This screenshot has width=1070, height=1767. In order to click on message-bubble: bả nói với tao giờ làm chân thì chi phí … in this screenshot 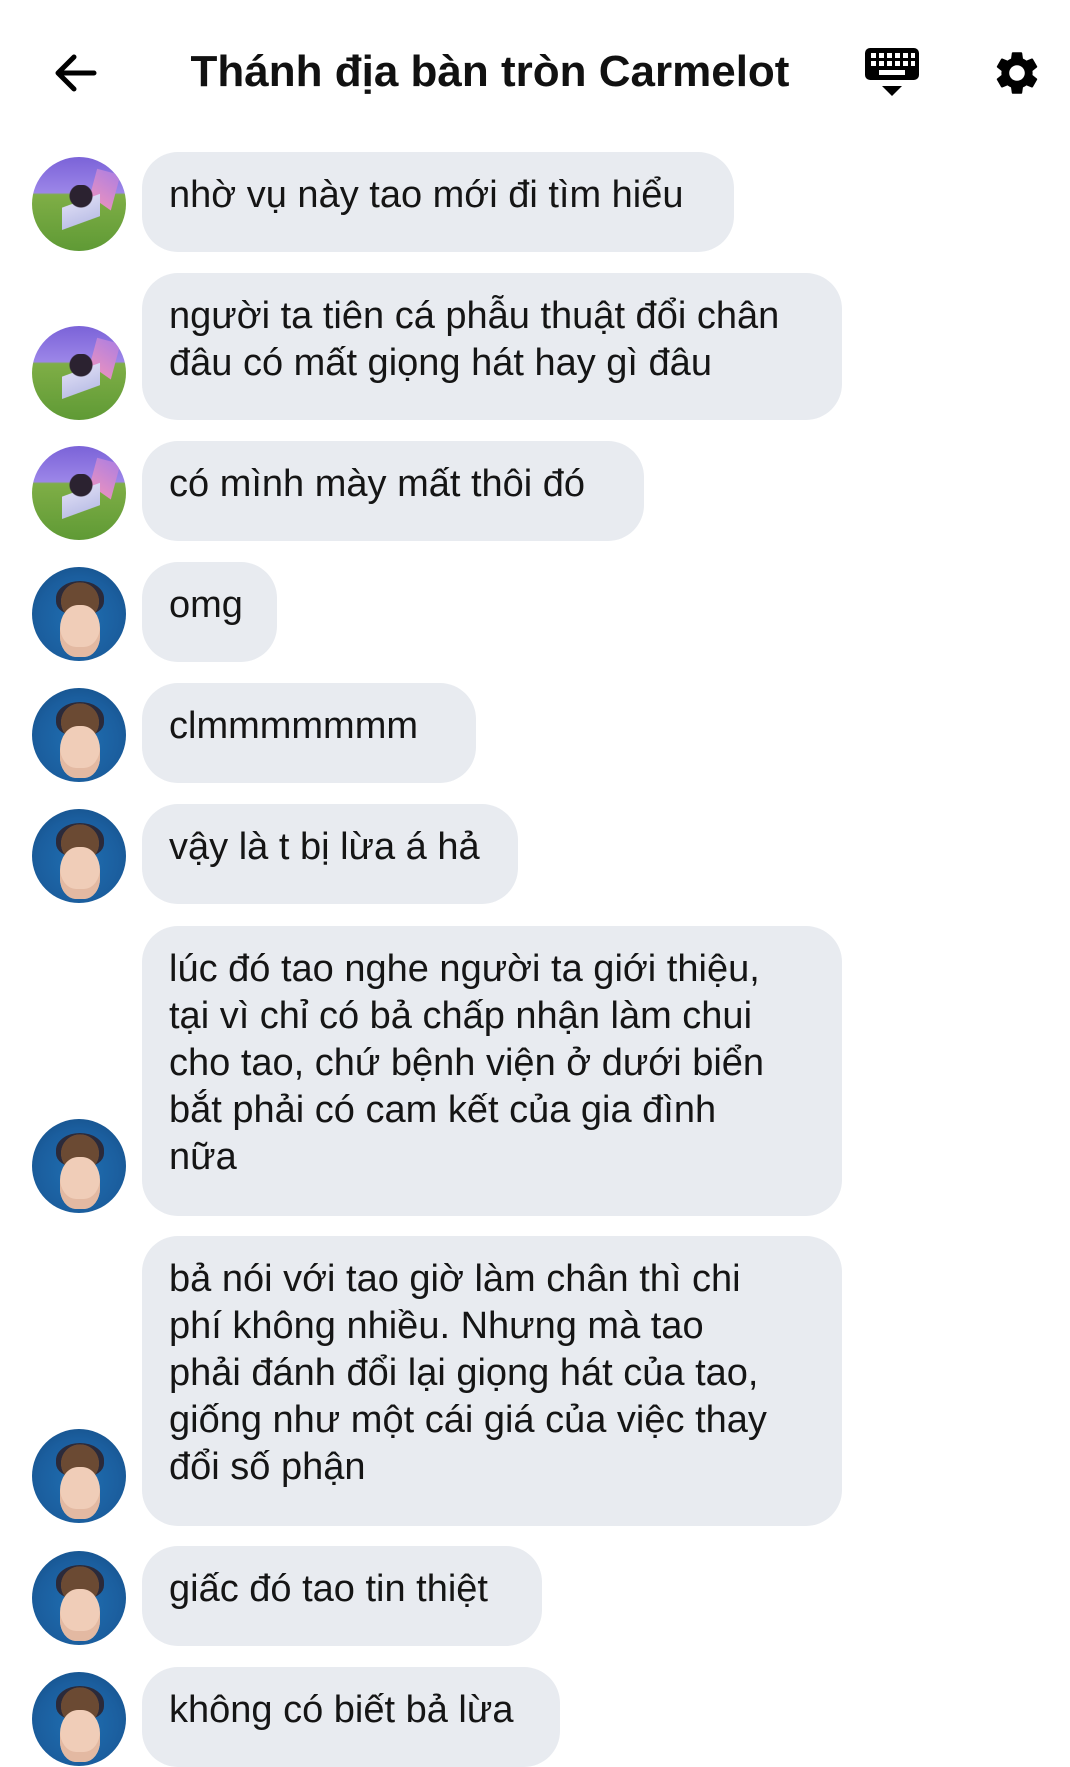, I will do `click(492, 1381)`.